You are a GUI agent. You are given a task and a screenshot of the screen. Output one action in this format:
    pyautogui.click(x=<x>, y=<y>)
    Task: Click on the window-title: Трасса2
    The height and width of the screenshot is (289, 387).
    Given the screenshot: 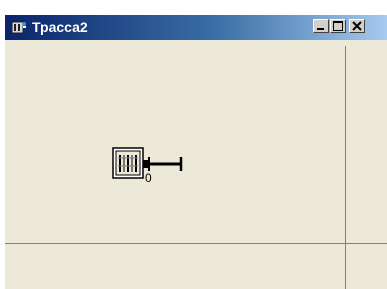 What is the action you would take?
    pyautogui.click(x=60, y=27)
    